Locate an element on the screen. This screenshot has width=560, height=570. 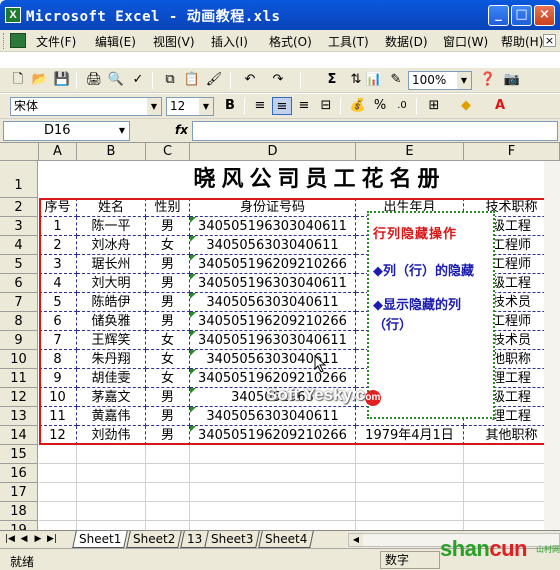
menu-edit: 编辑(E) is located at coordinates (115, 41).